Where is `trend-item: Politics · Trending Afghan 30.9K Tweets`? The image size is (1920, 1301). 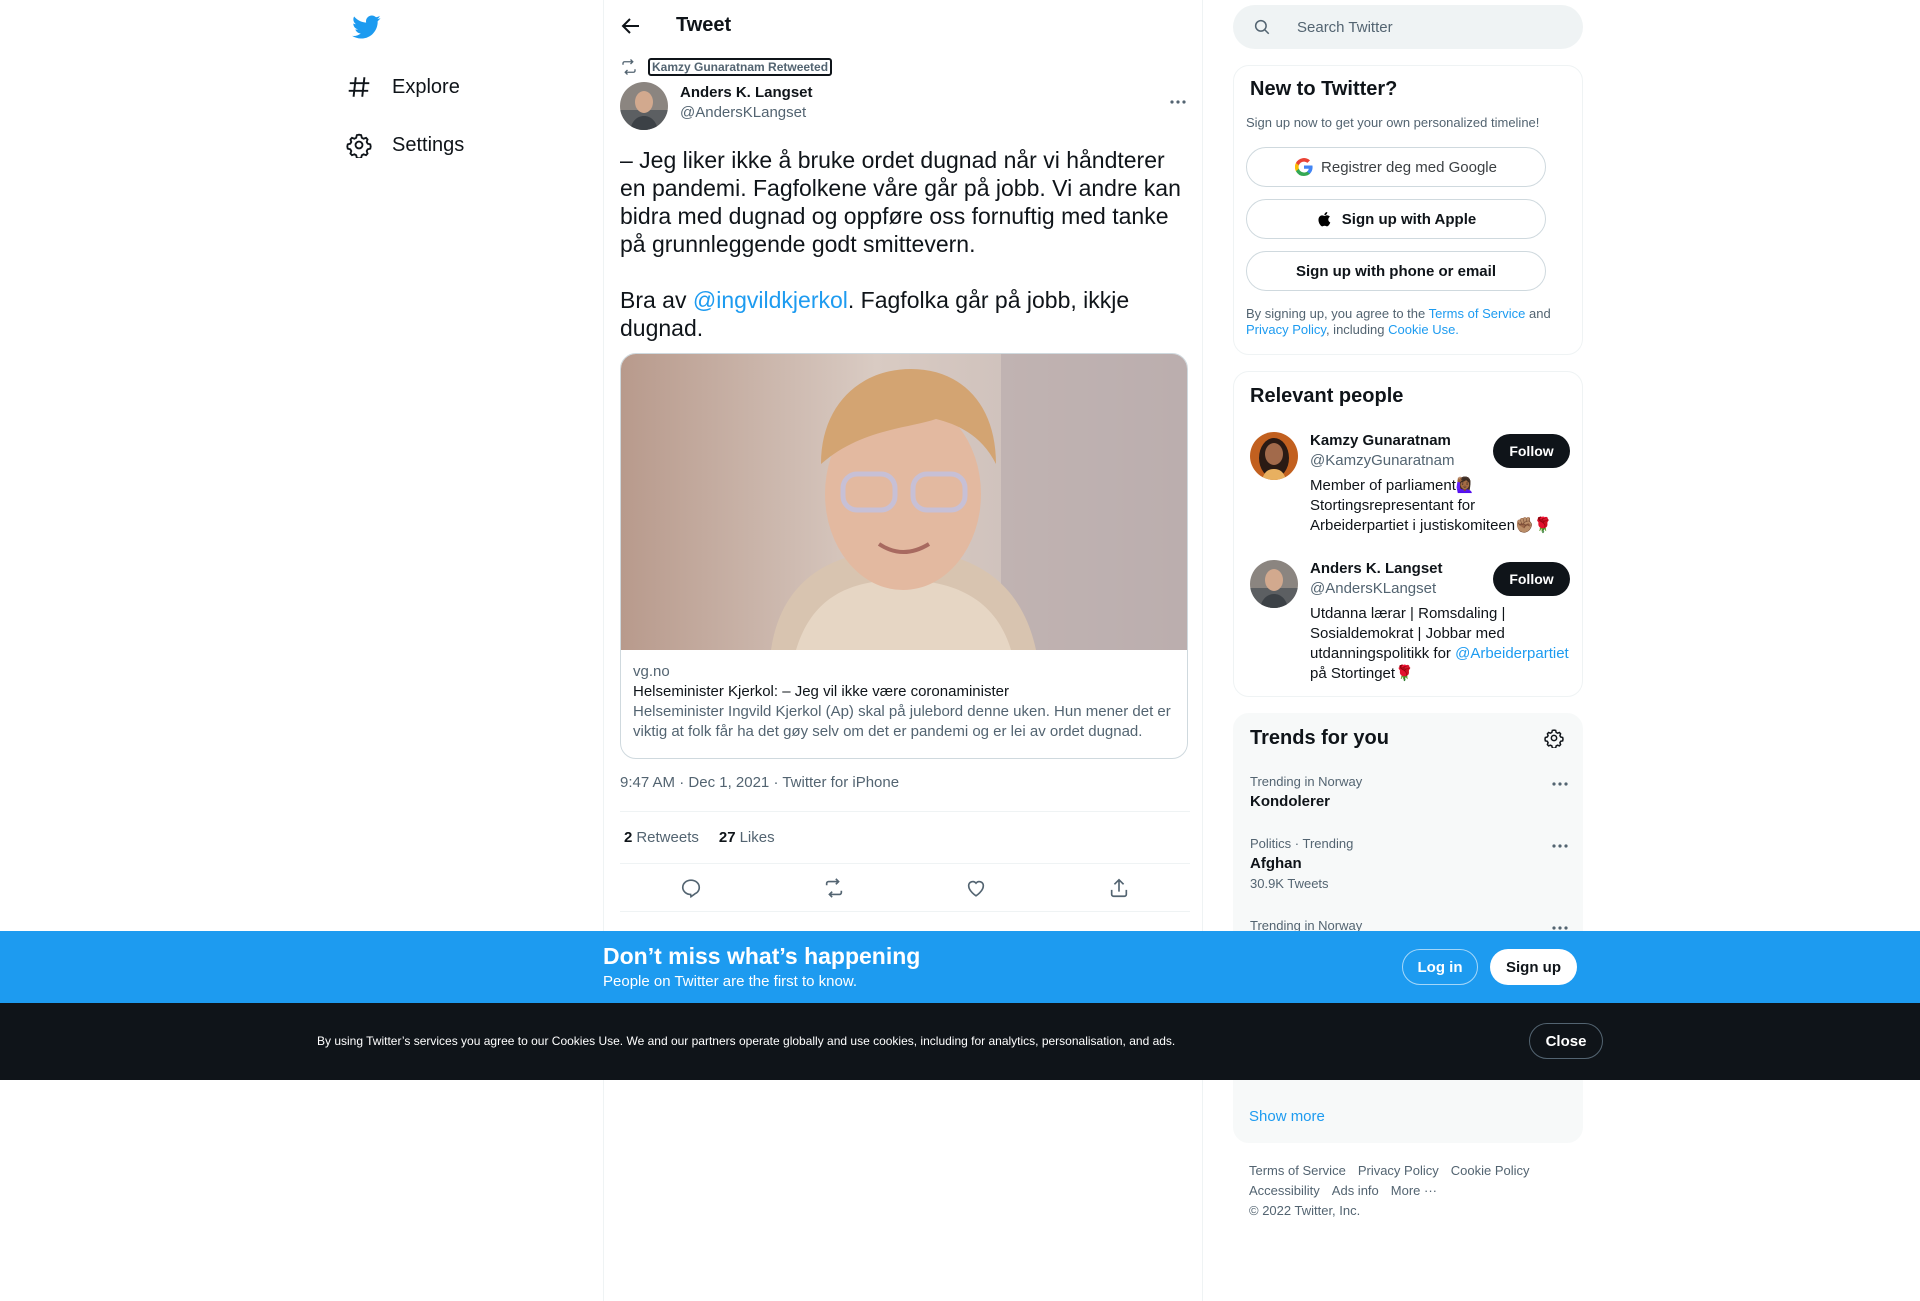 trend-item: Politics · Trending Afghan 30.9K Tweets is located at coordinates (1410, 863).